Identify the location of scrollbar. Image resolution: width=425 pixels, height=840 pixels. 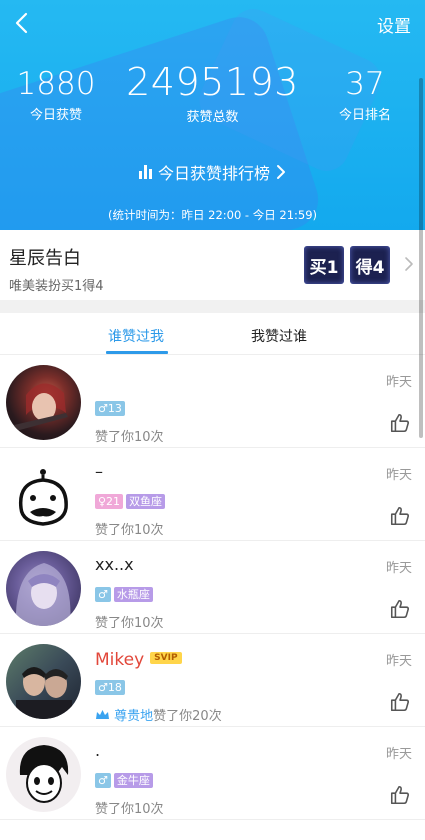
(421, 258).